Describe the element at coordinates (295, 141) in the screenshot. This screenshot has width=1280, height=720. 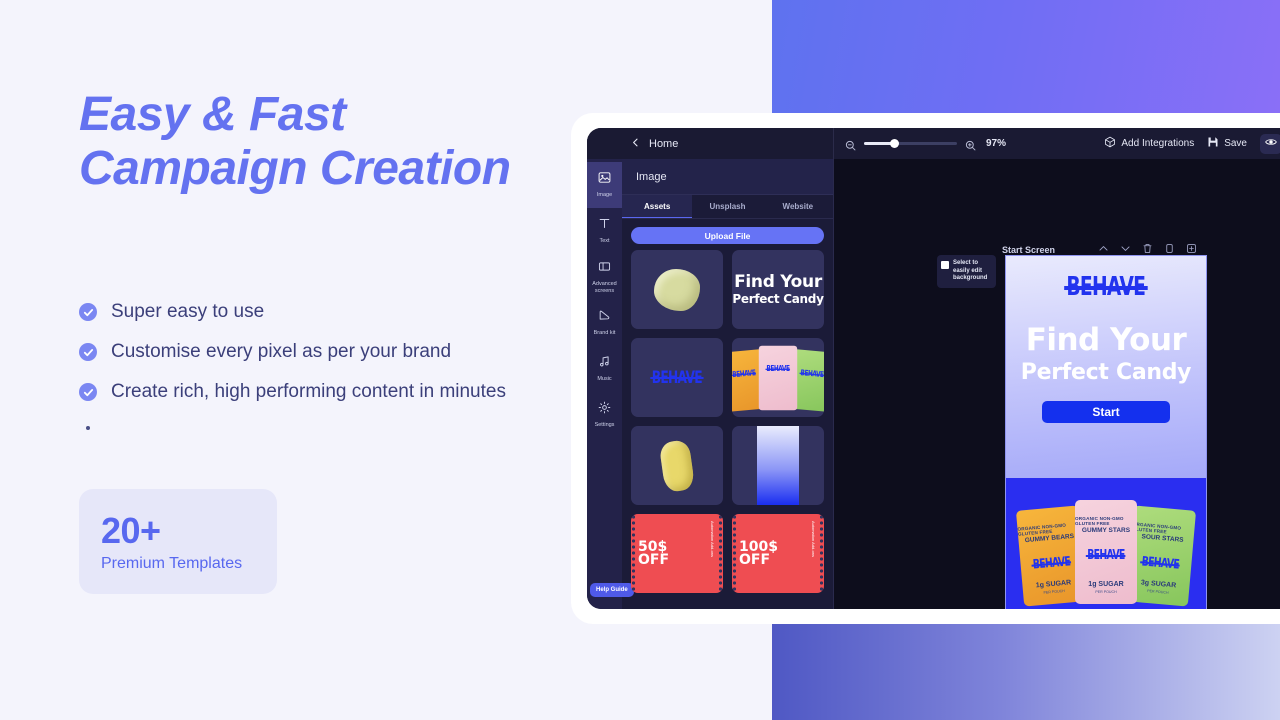
I see `page-title: Easy & Fast Campaign Creation` at that location.